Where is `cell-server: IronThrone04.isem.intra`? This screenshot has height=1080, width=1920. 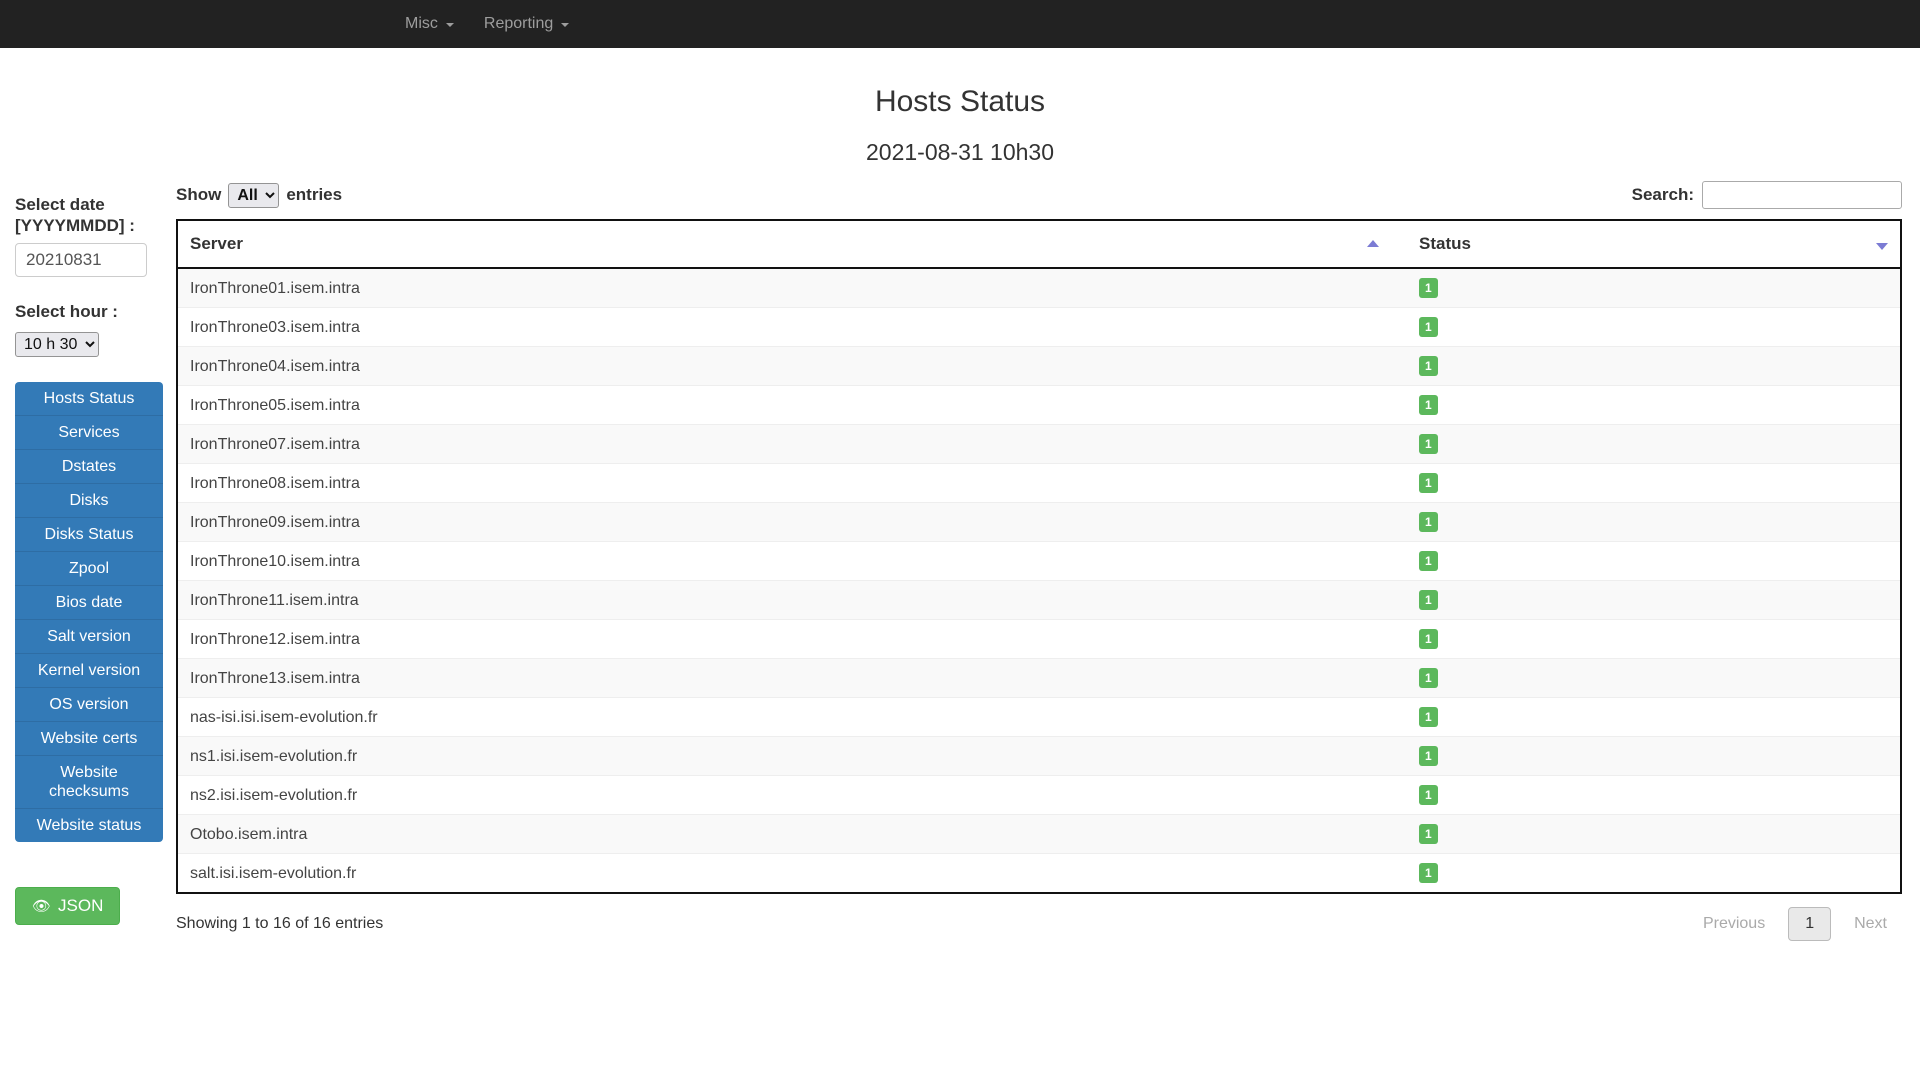
cell-server: IronThrone04.isem.intra is located at coordinates (792, 366).